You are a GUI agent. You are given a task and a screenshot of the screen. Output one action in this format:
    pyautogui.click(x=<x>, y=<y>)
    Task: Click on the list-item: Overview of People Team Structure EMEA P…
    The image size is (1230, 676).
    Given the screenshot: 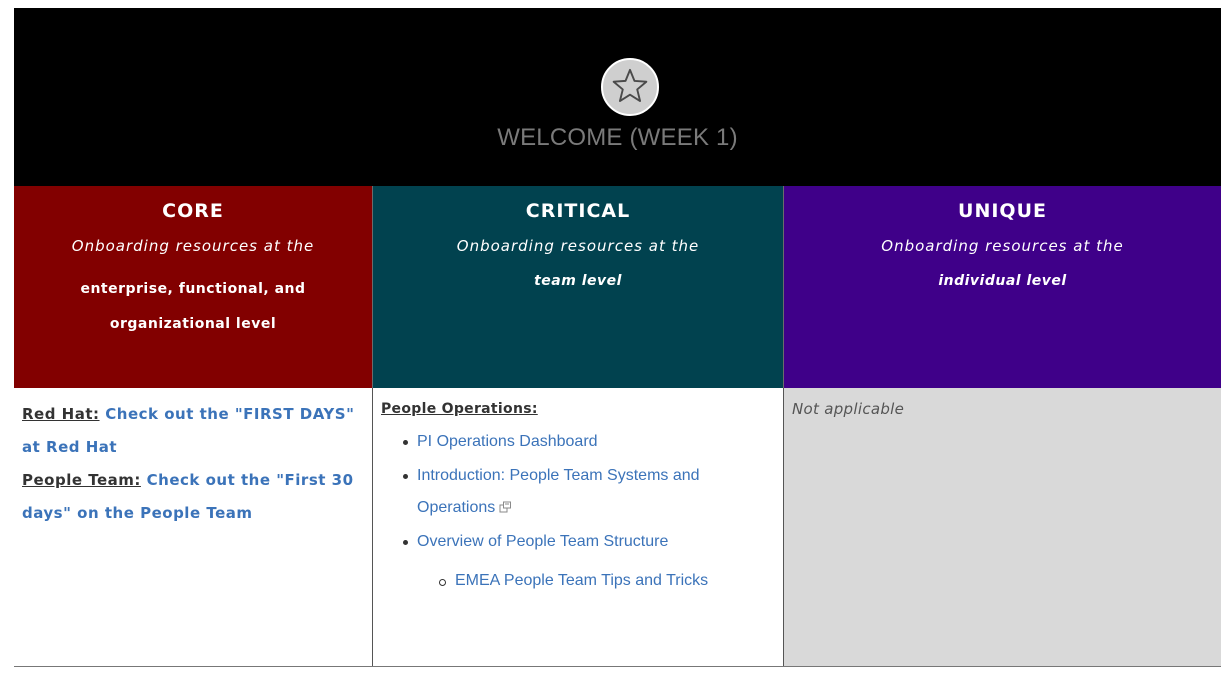 What is the action you would take?
    pyautogui.click(x=589, y=563)
    